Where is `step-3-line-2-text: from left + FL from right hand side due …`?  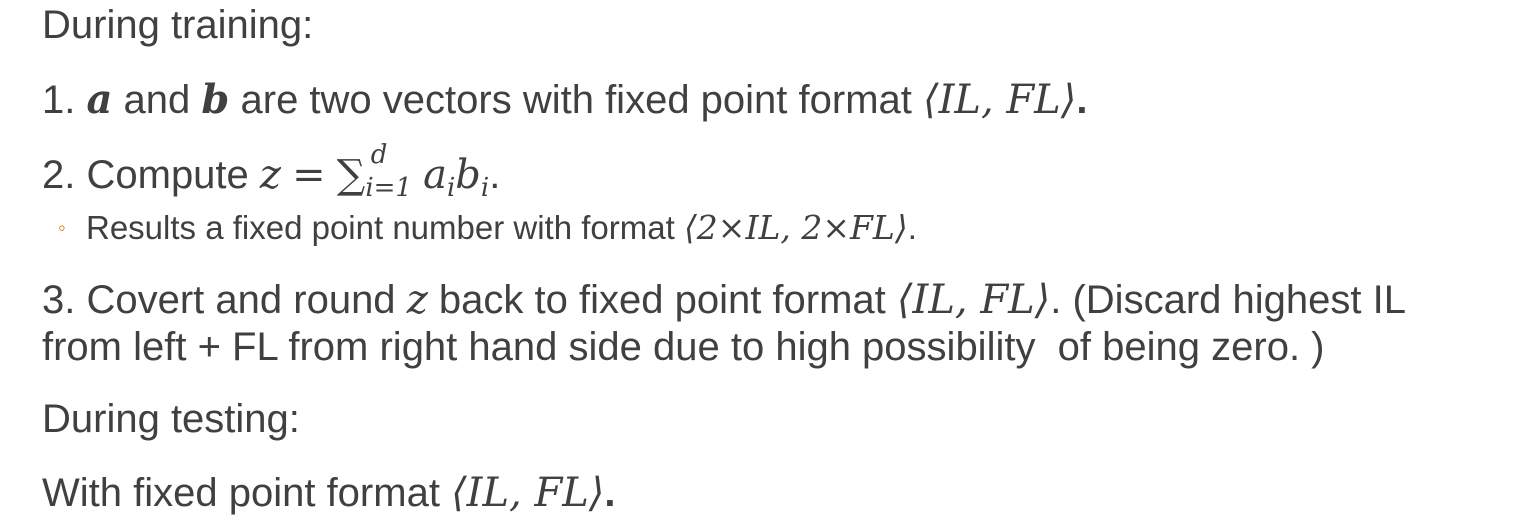
step-3-line-2-text: from left + FL from right hand side due … is located at coordinates (683, 347).